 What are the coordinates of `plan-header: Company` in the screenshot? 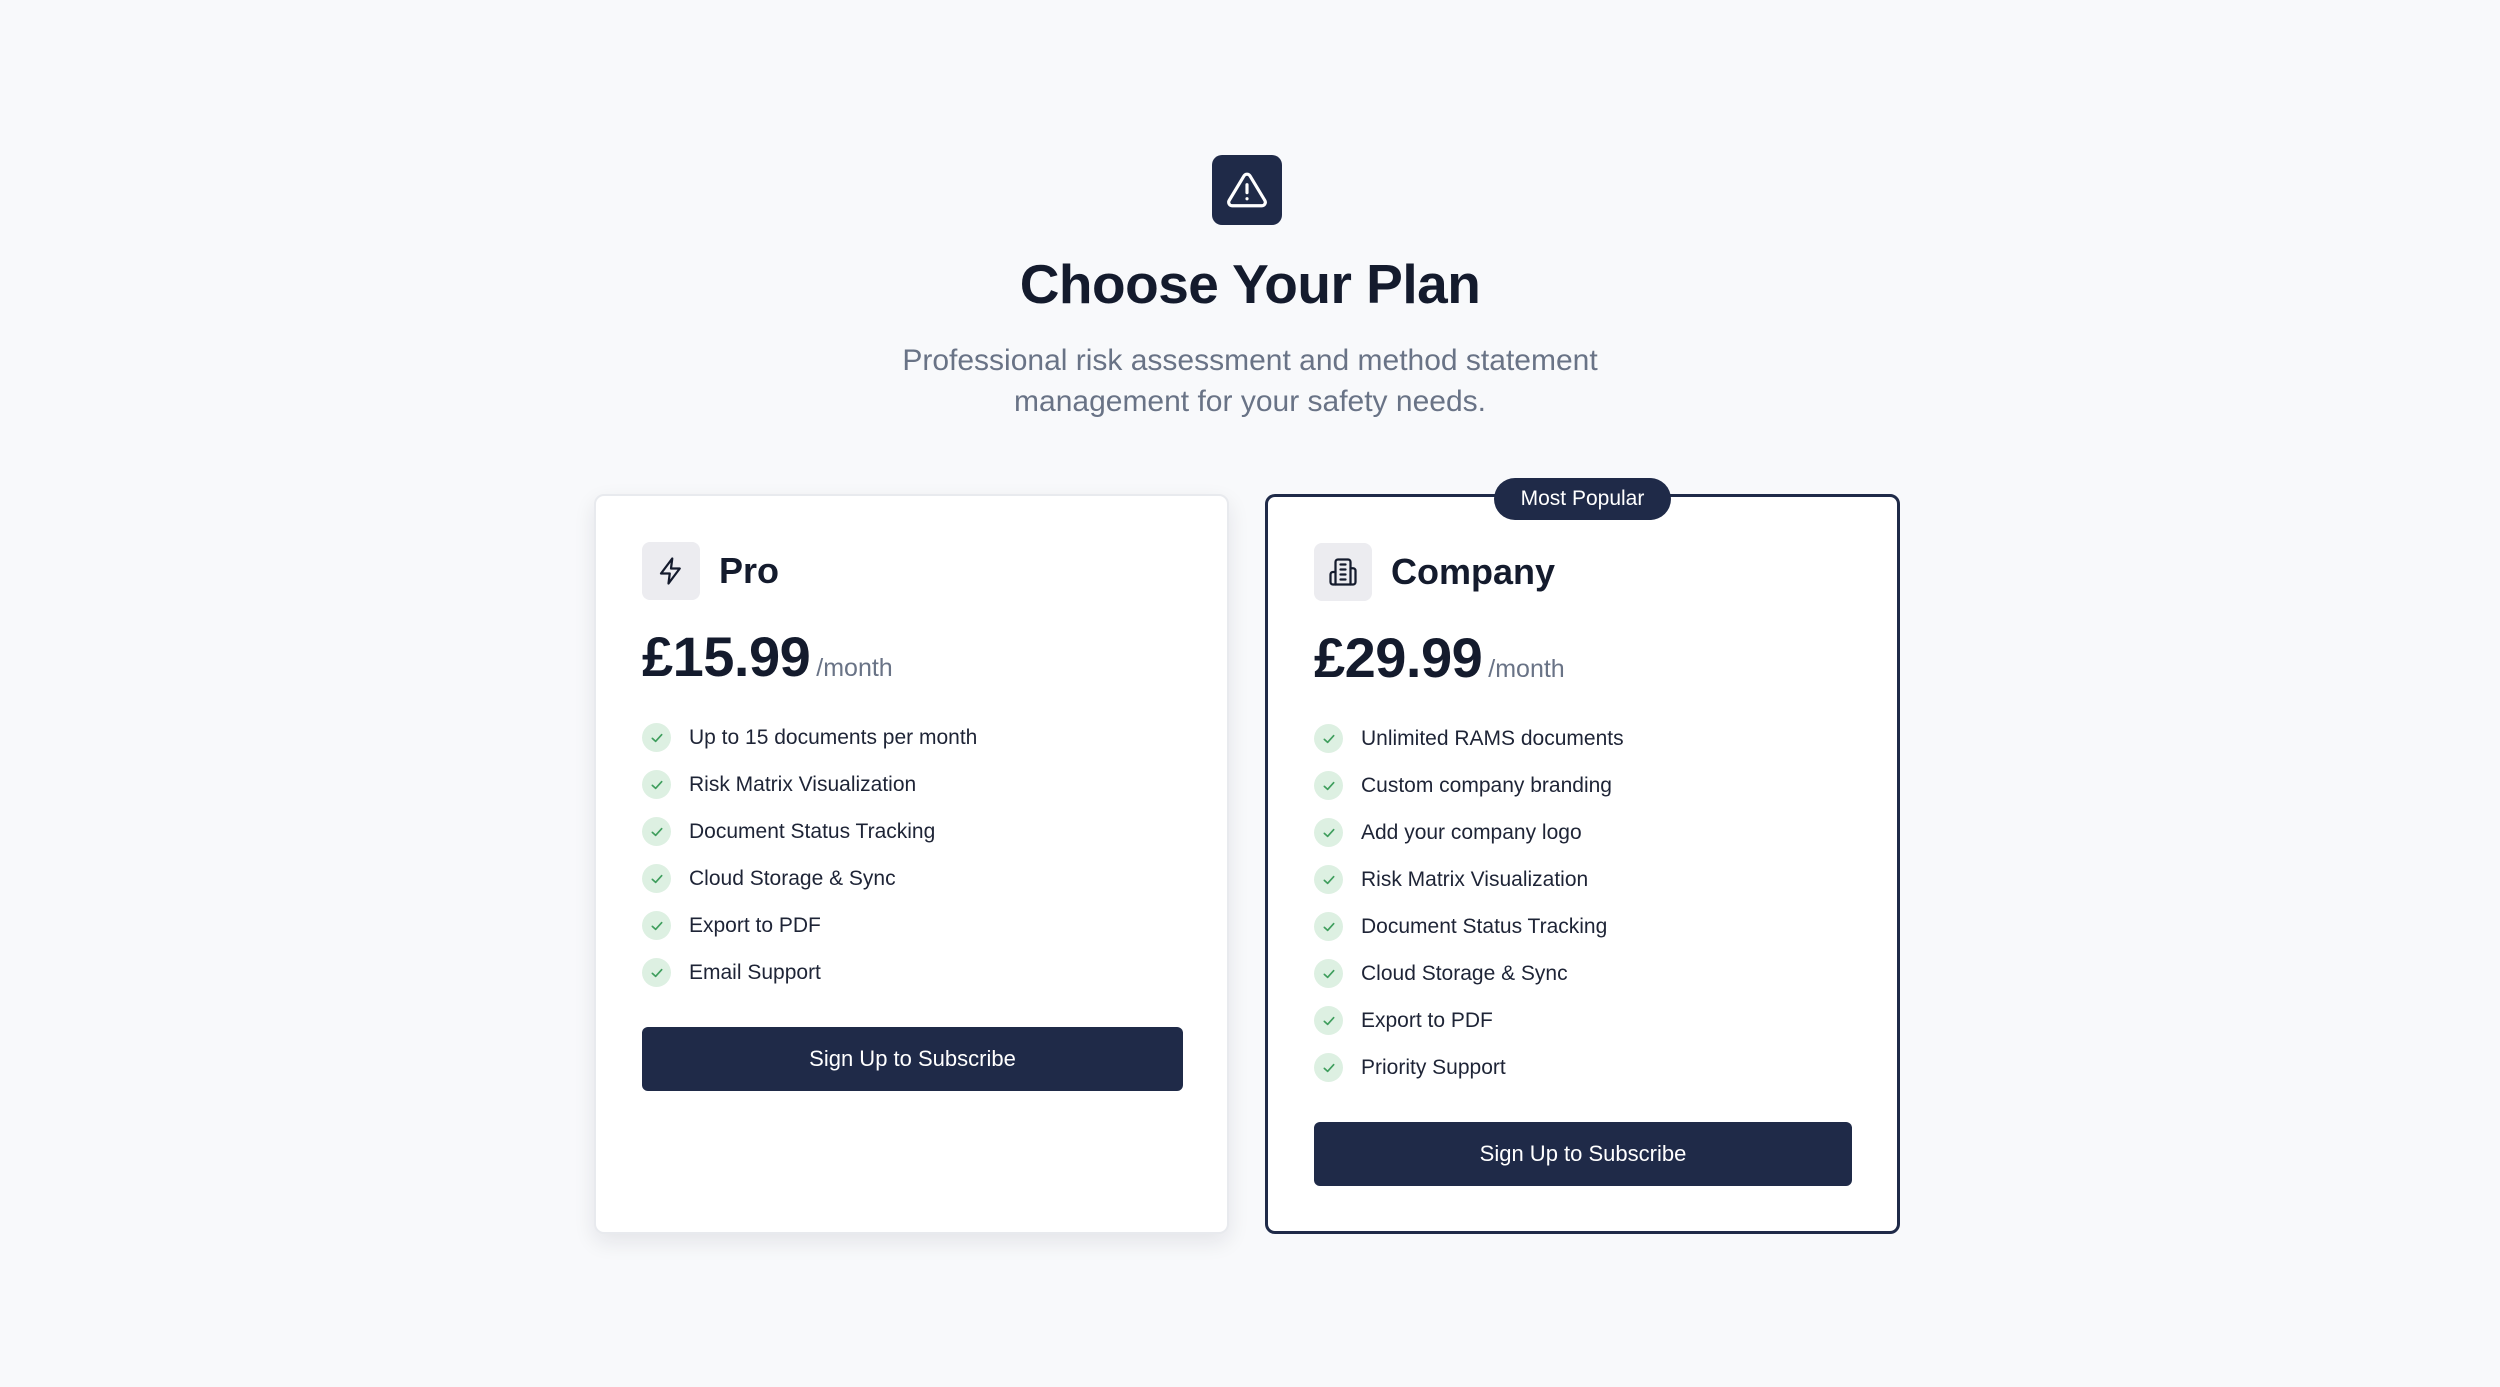 It's located at (1434, 572).